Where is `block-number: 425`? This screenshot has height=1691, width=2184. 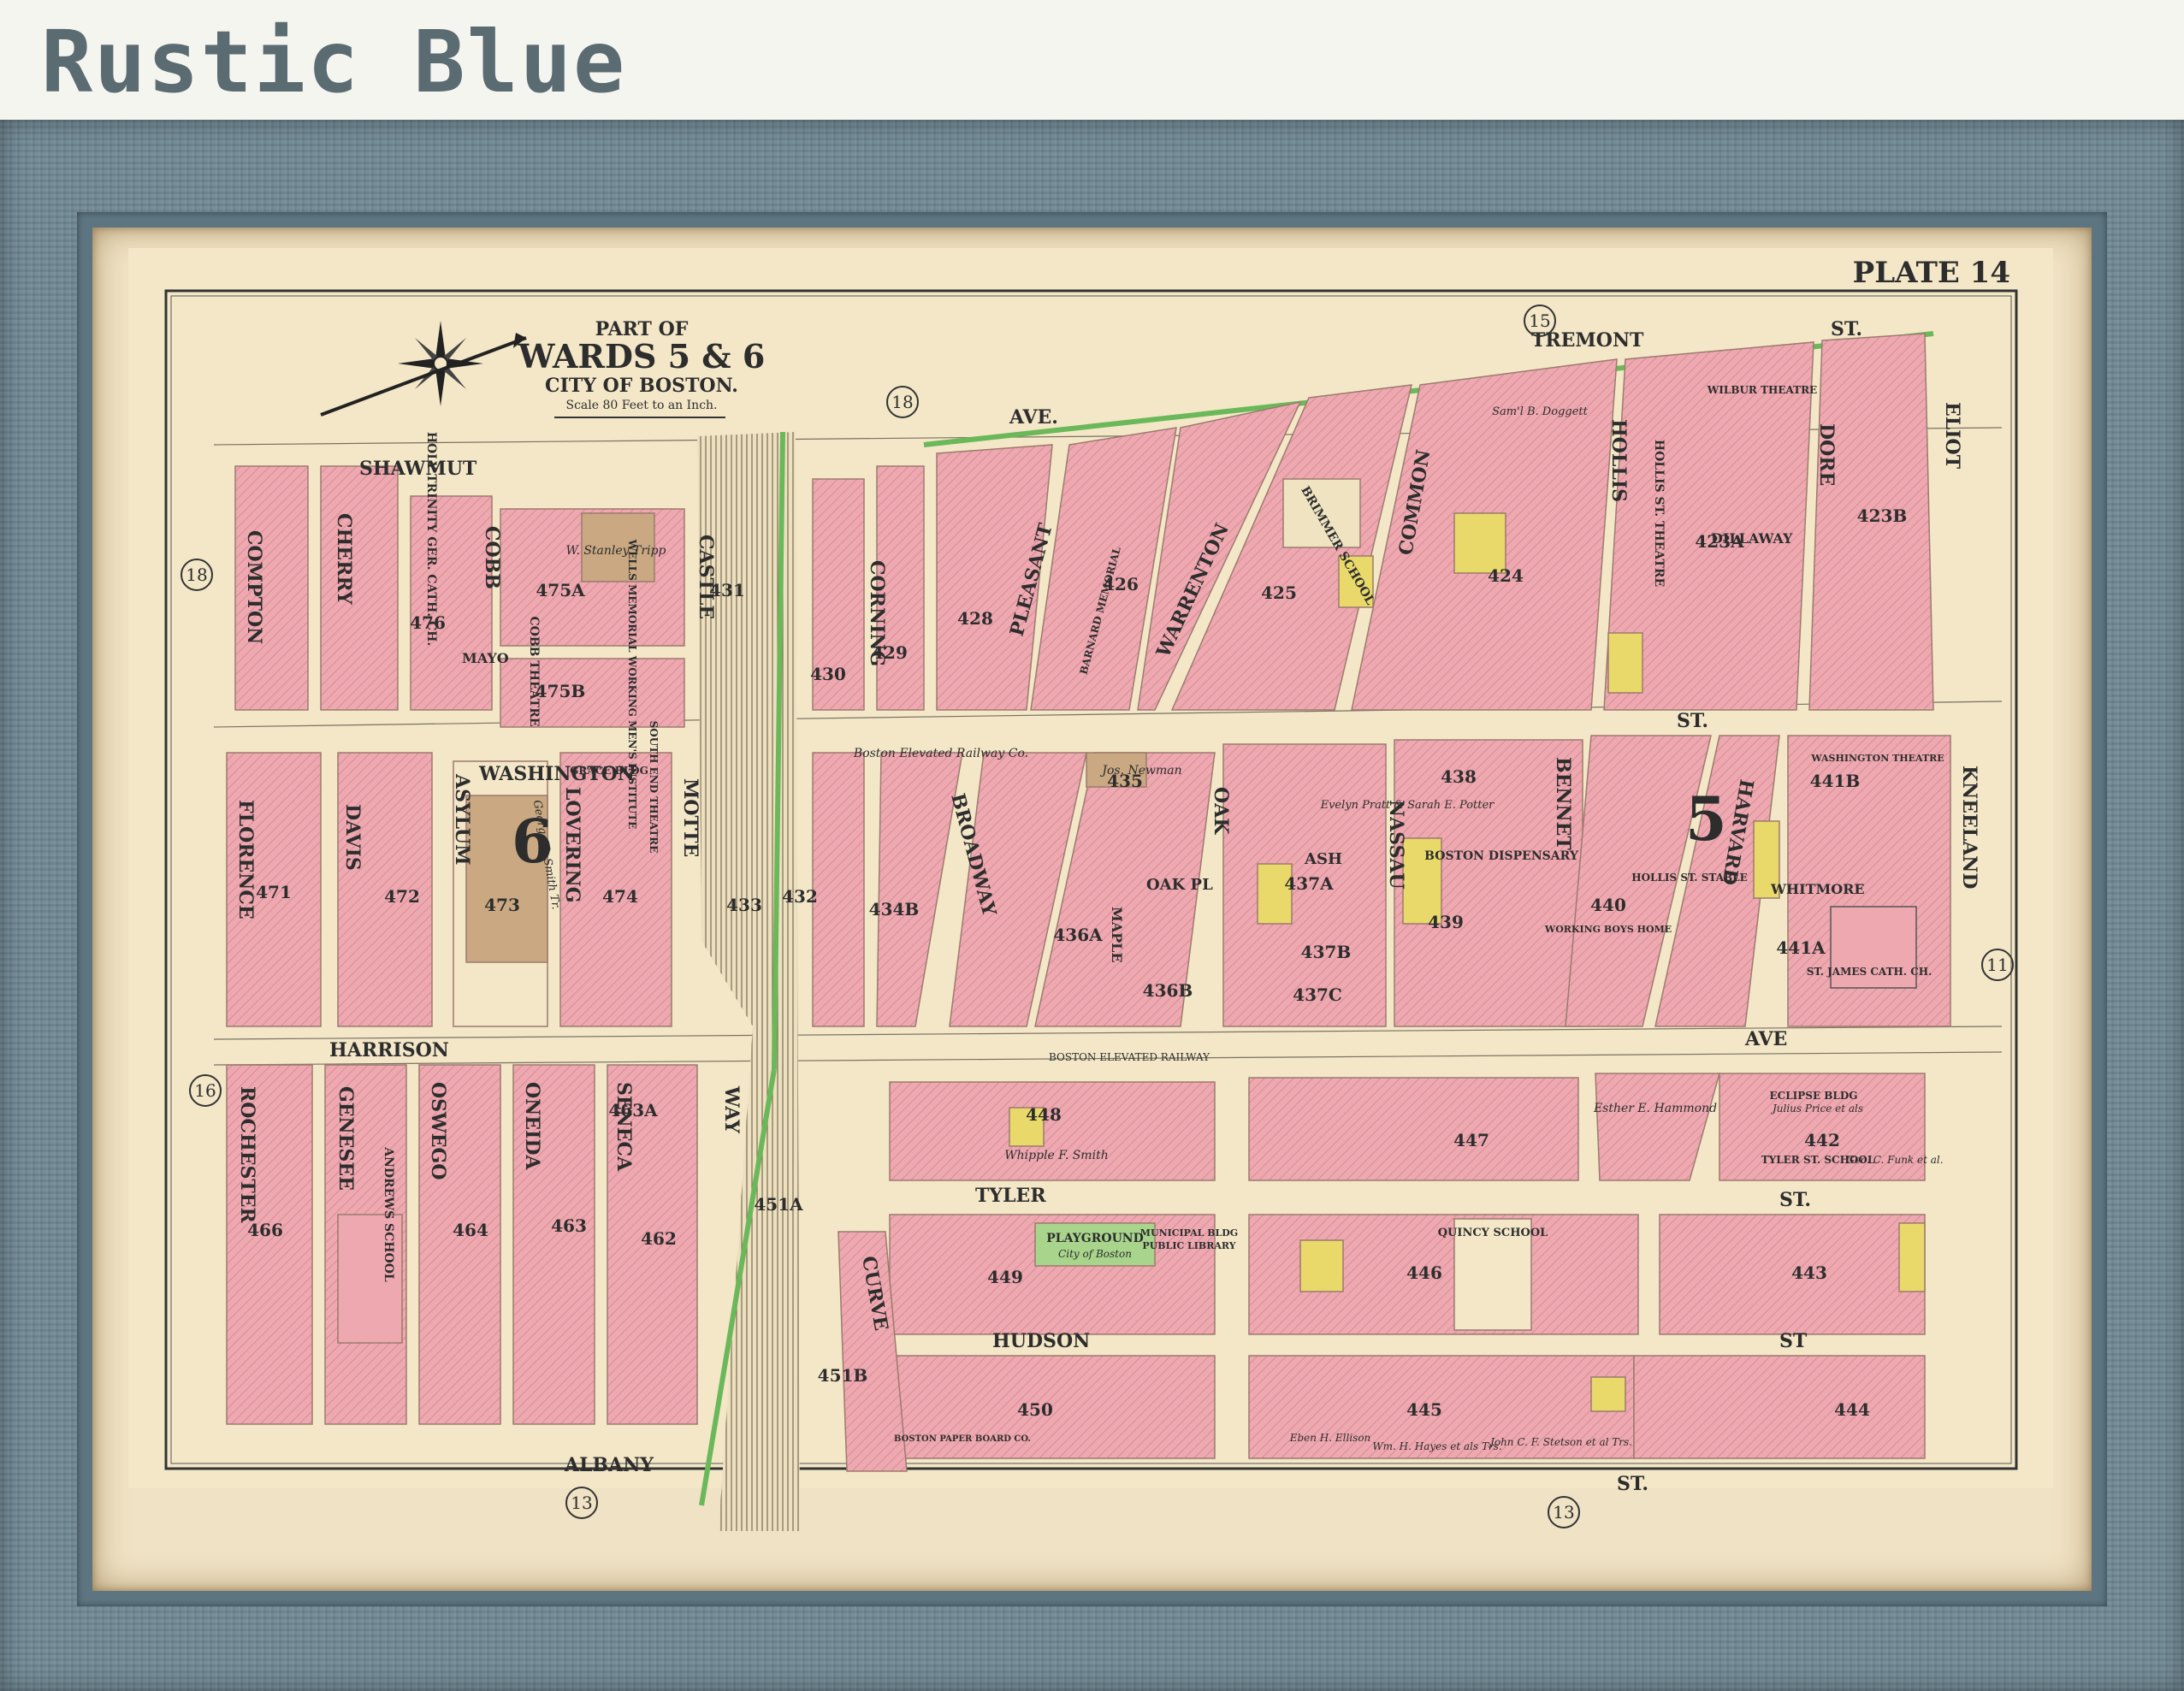 block-number: 425 is located at coordinates (1279, 592).